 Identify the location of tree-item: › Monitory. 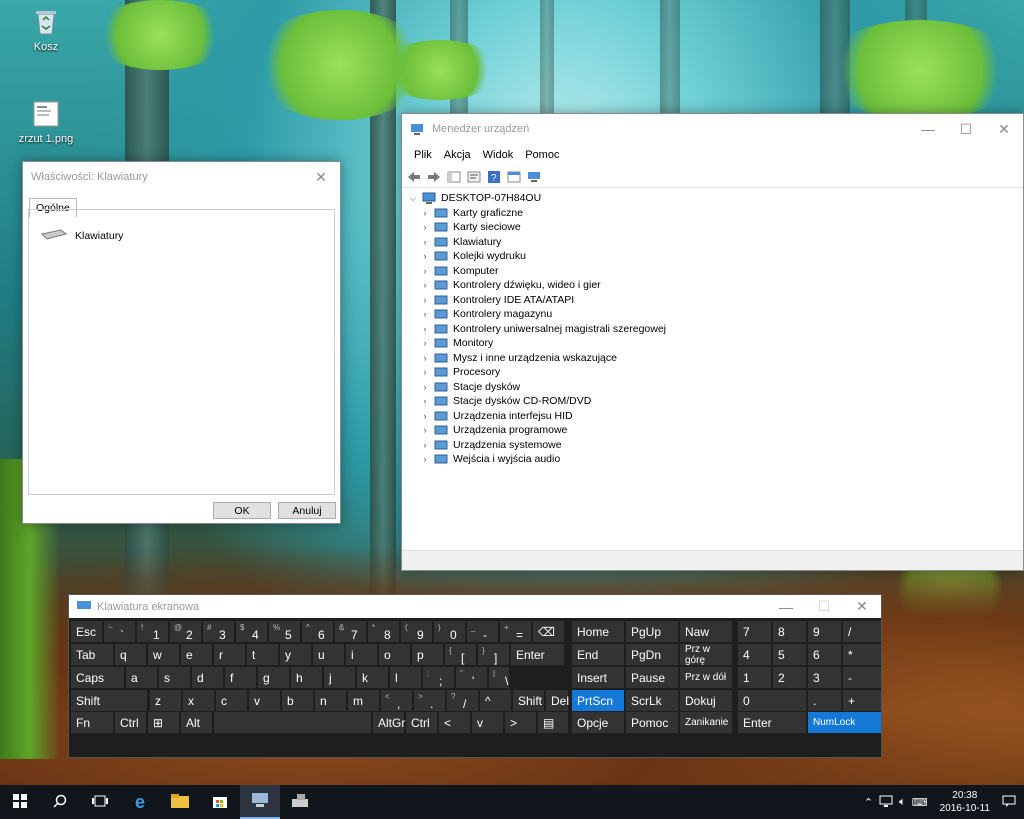
(721, 343).